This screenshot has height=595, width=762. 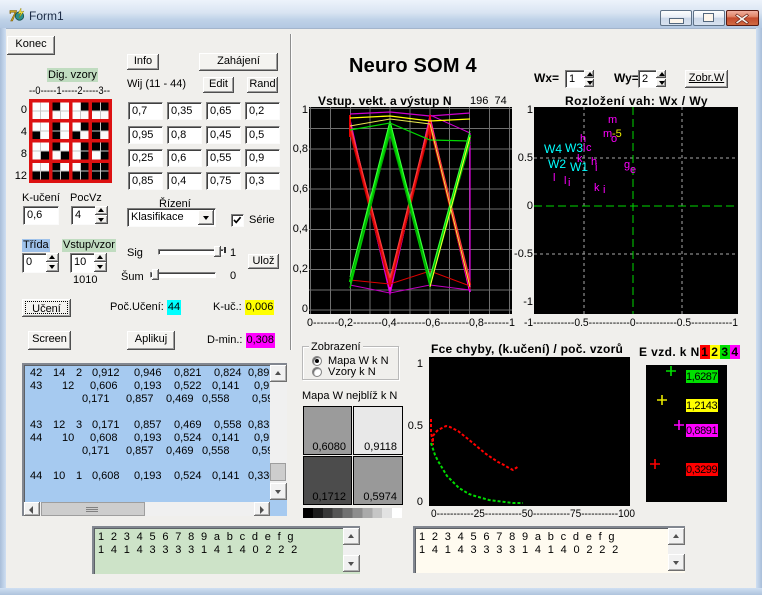 I want to click on svg-text: W4, so click(x=553, y=149).